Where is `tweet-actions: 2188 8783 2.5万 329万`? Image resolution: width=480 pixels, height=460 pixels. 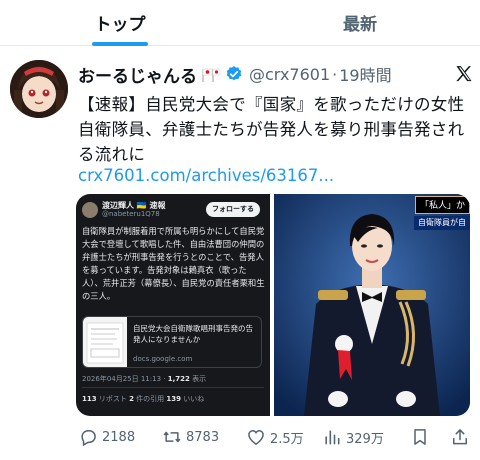 tweet-actions: 2188 8783 2.5万 329万 is located at coordinates (274, 437).